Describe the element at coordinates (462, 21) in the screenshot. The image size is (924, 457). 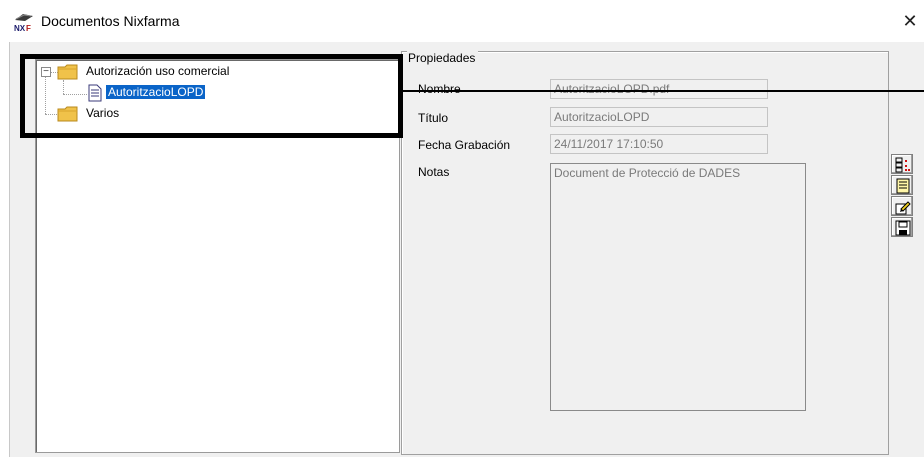
I see `title-bar: NX F Documentos Nixfarma ✕` at that location.